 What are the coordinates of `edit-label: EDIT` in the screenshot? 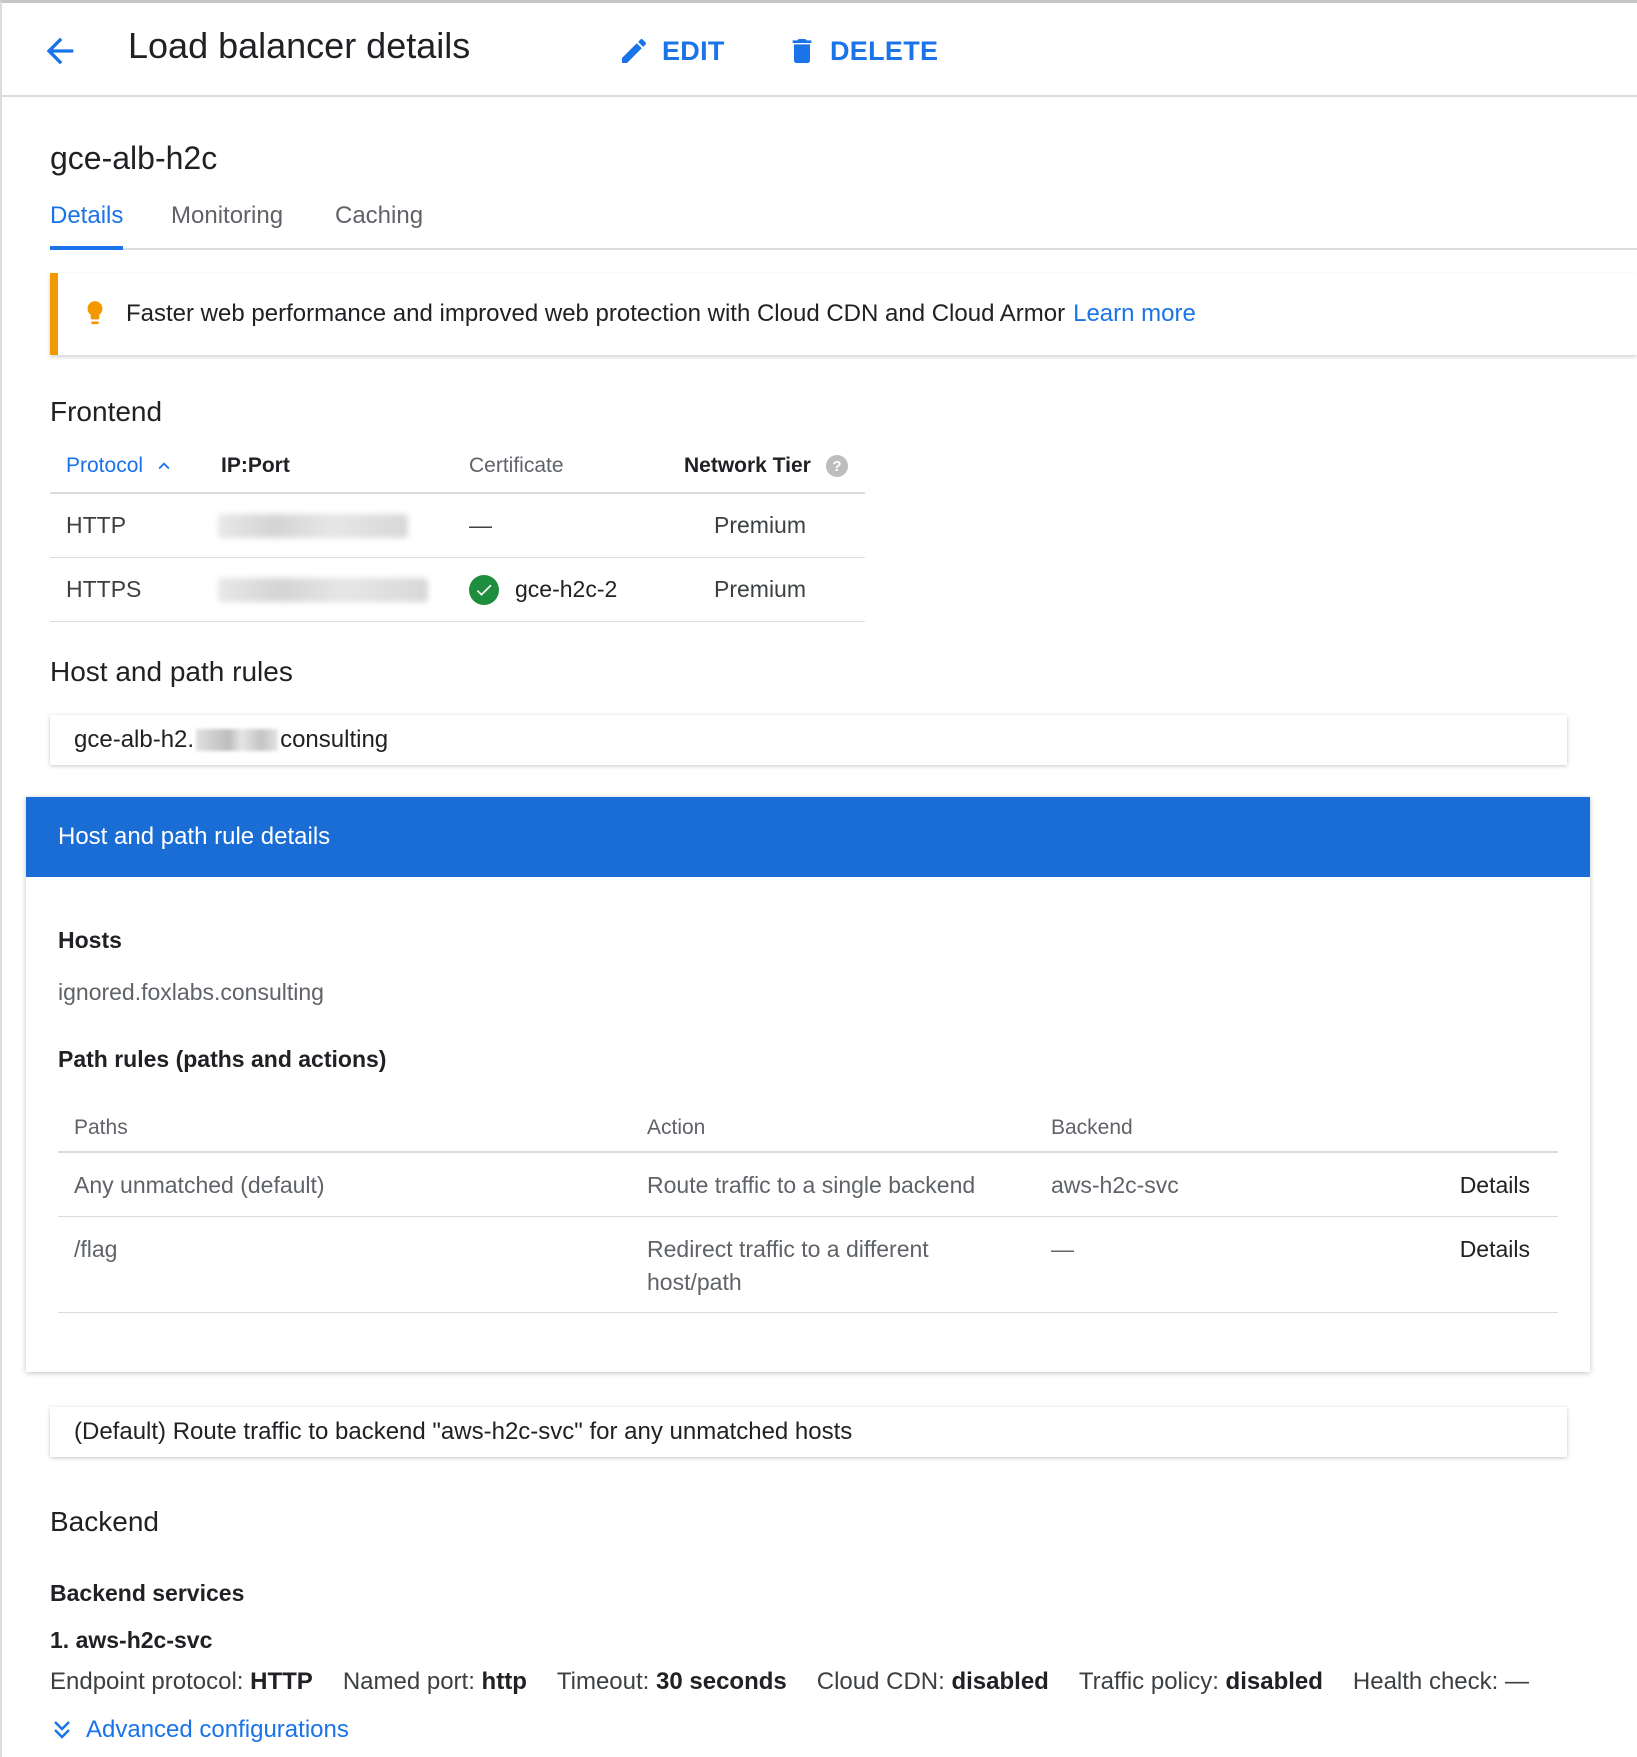 It's located at (693, 50).